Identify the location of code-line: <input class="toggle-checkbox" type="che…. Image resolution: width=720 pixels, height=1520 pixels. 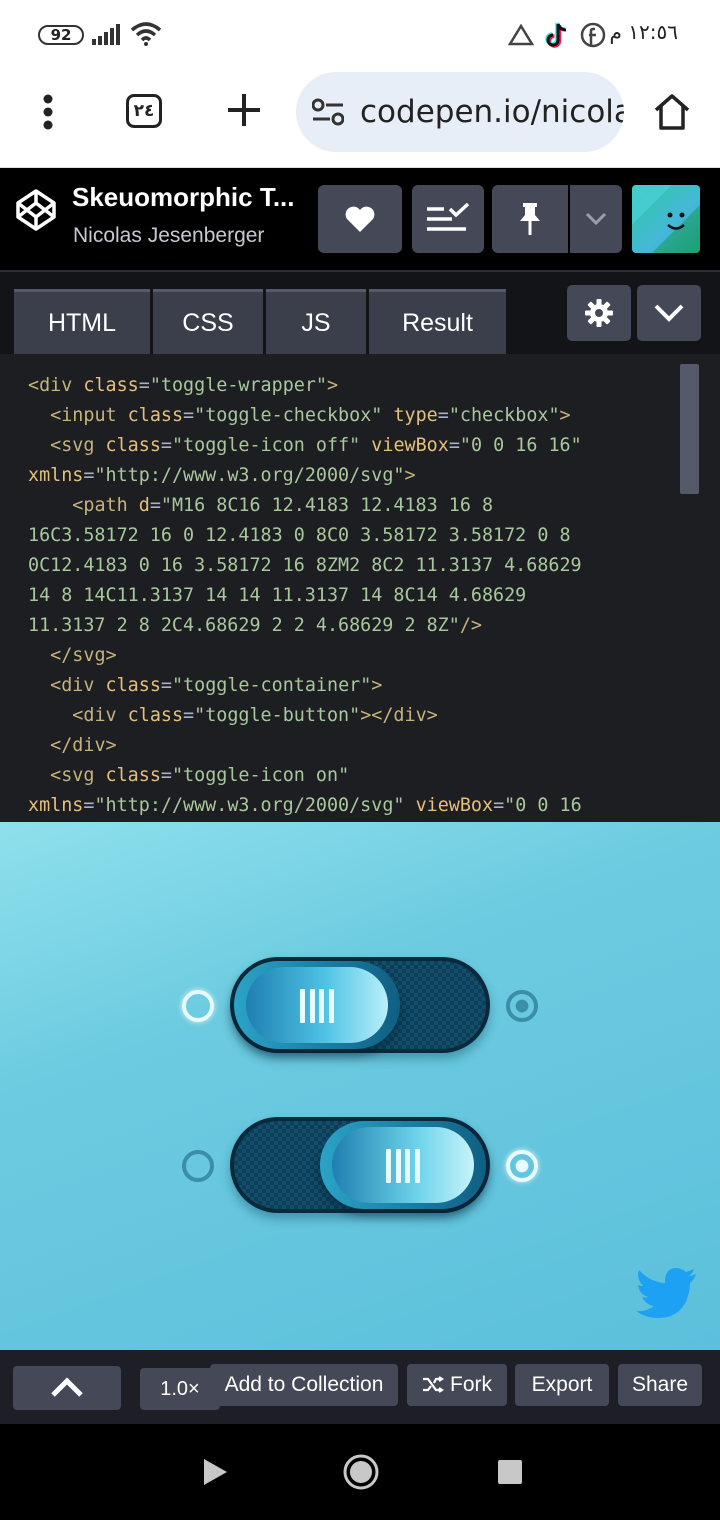
(310, 415).